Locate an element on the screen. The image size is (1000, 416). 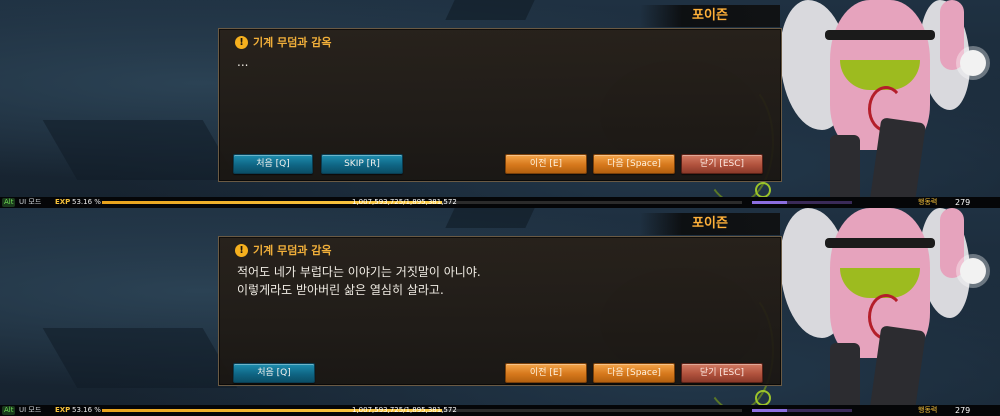
skip-button: SKIP [R] is located at coordinates (362, 164).